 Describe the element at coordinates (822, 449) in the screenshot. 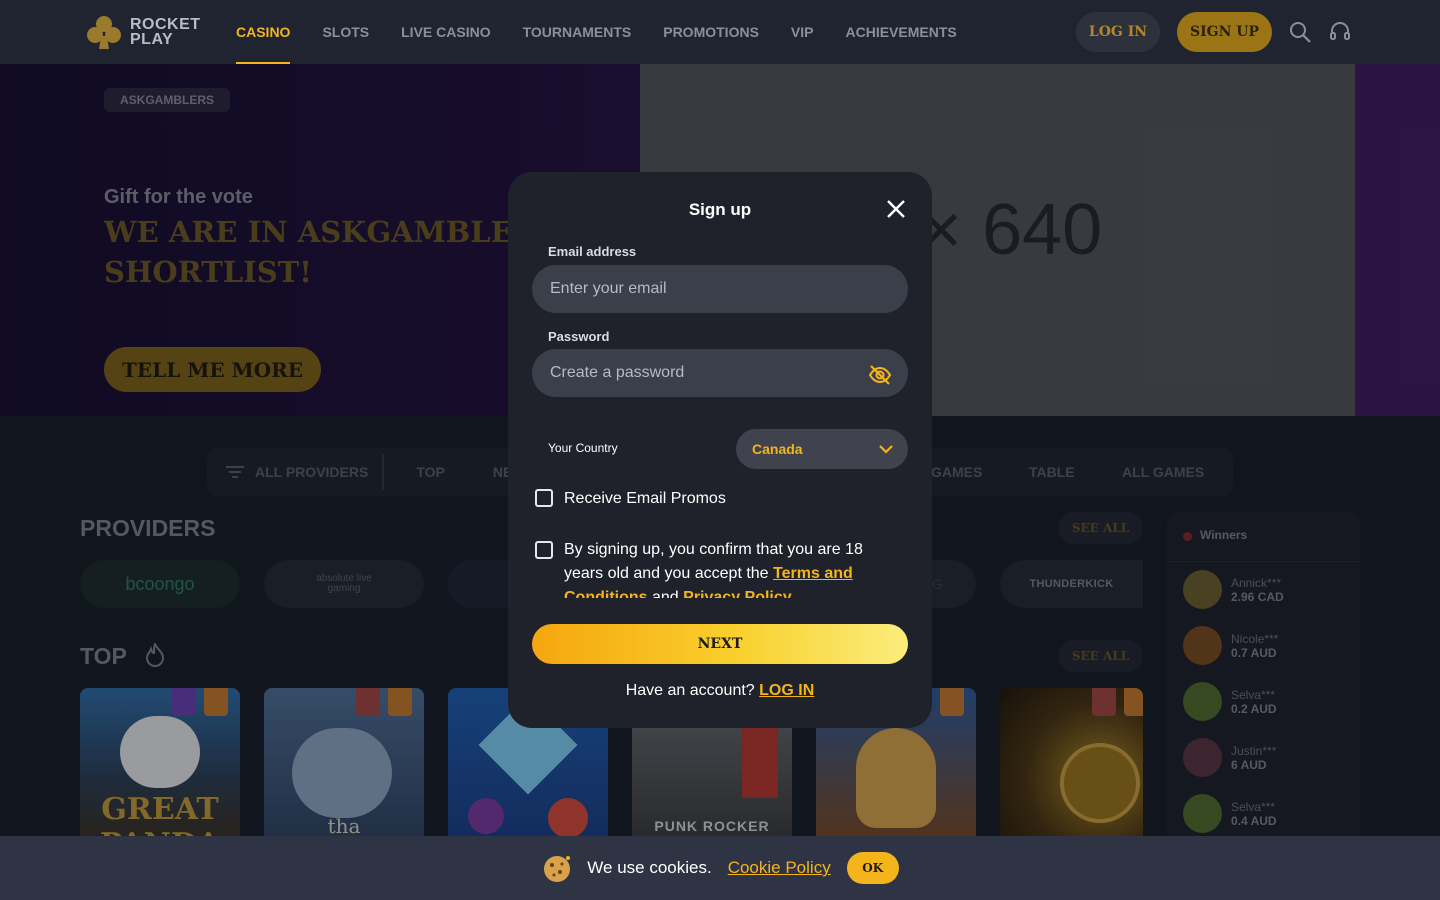

I see `country-select: Canada` at that location.